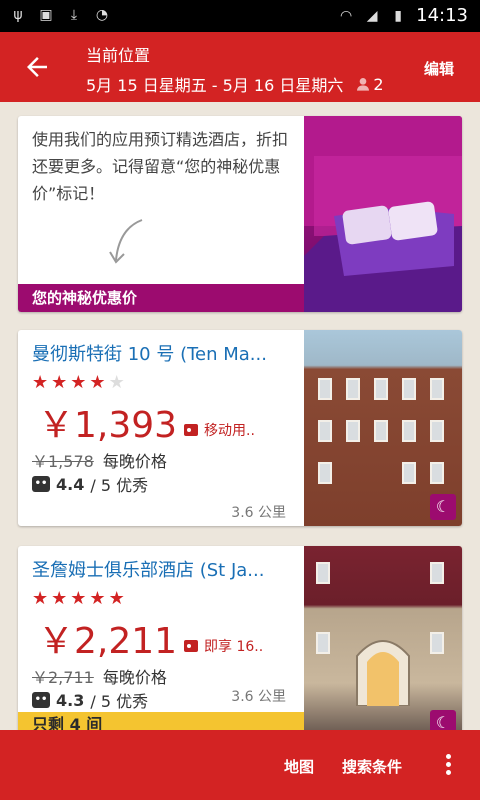 The height and width of the screenshot is (800, 480). Describe the element at coordinates (74, 15) in the screenshot. I see `download-icon: ⤓` at that location.